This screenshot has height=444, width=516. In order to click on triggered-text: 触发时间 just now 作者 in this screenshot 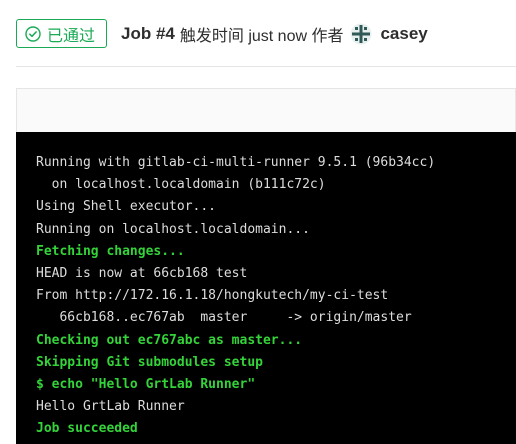, I will do `click(261, 36)`.